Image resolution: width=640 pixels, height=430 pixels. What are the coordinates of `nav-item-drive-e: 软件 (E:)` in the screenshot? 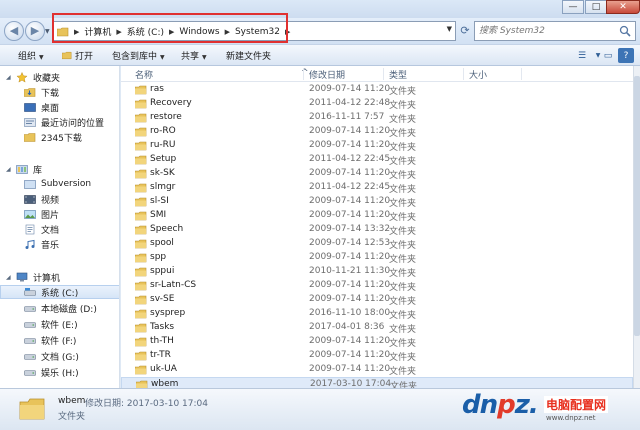 It's located at (59, 324).